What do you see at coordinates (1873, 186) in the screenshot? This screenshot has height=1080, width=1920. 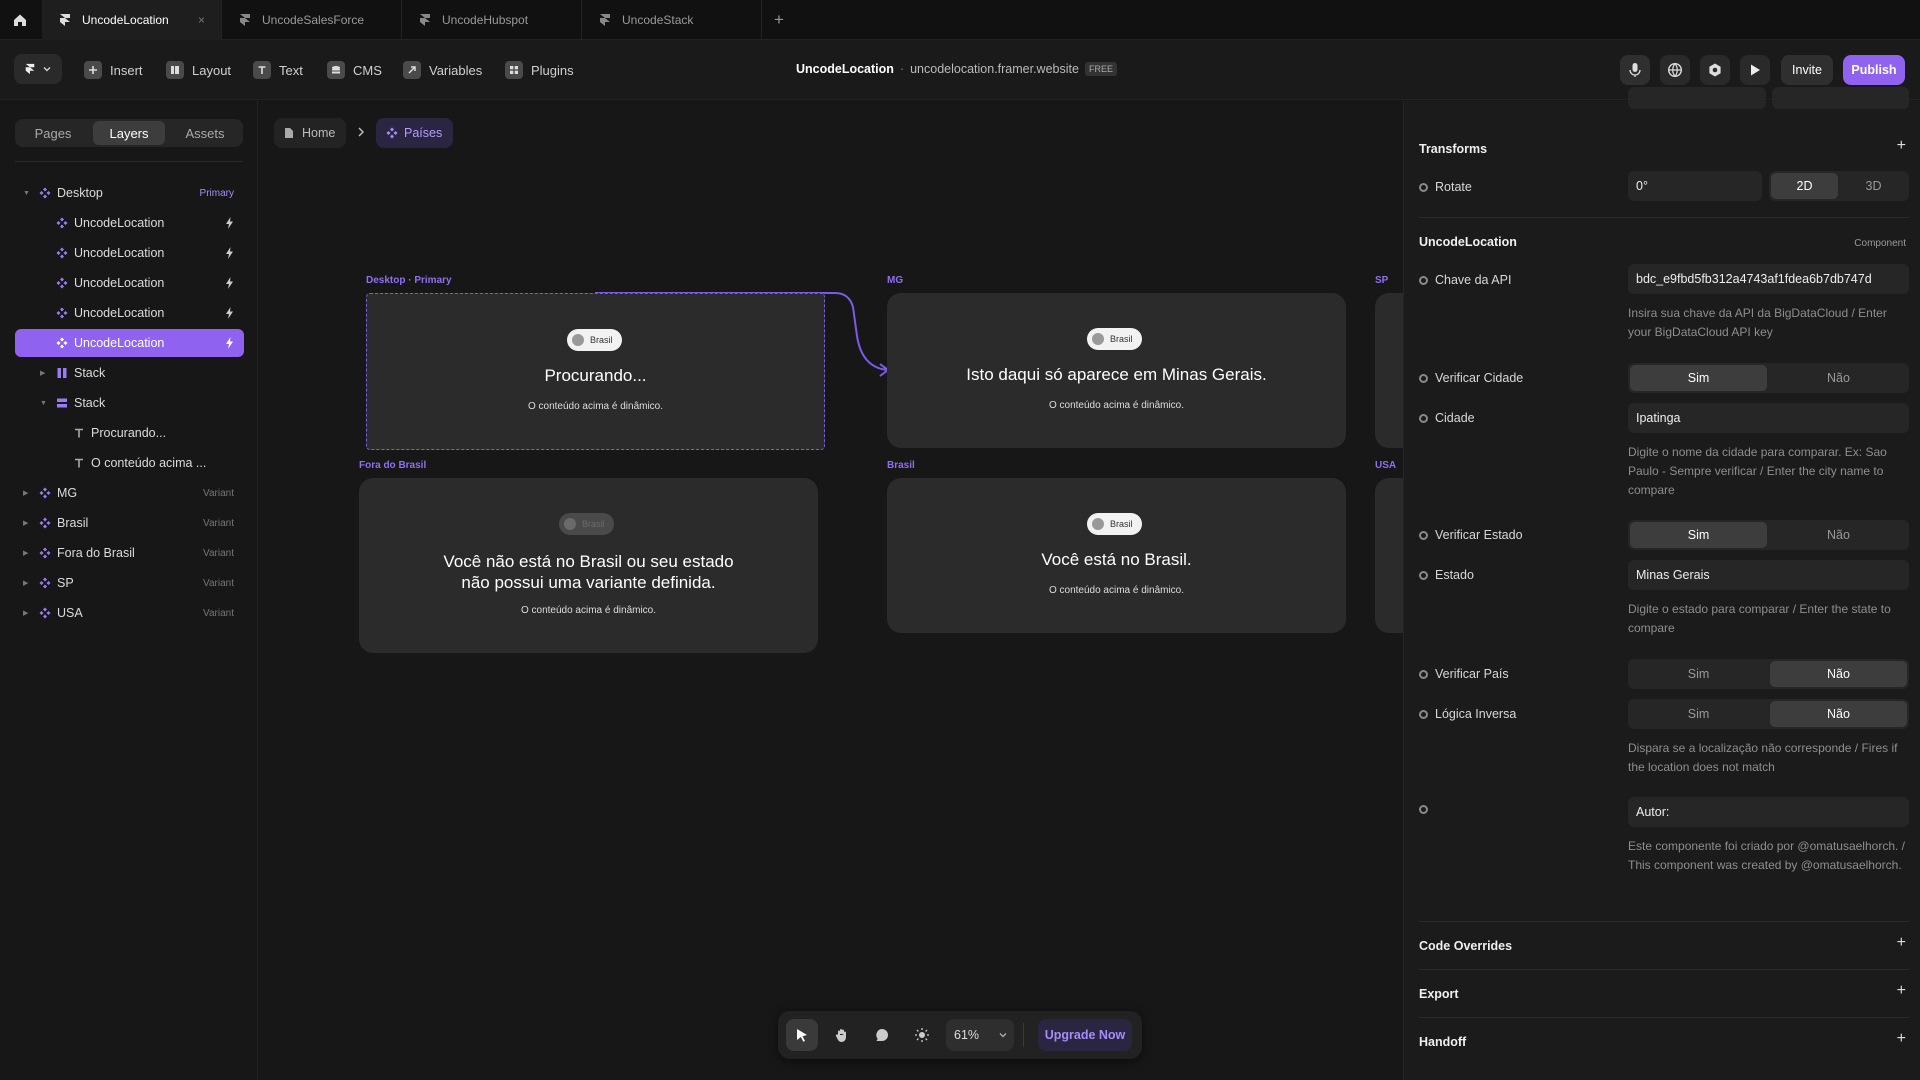 I see `mode-3d: 3D` at bounding box center [1873, 186].